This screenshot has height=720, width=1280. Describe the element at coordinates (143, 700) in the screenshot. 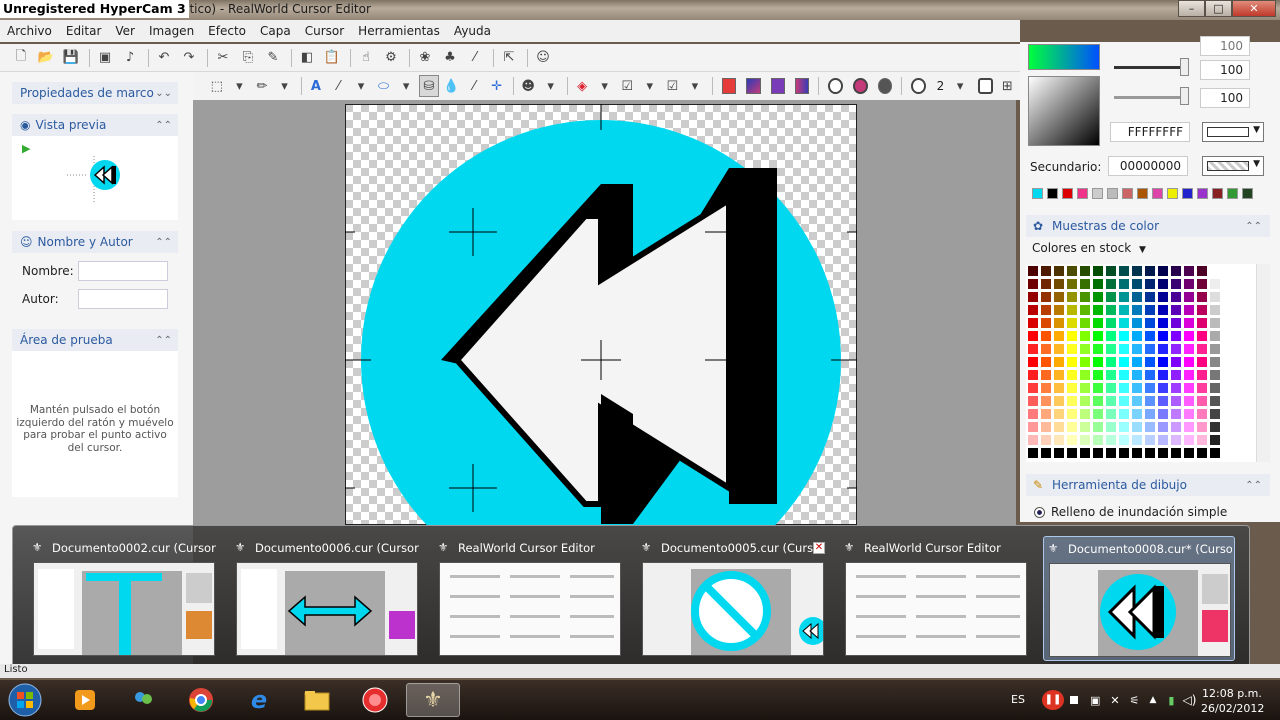

I see `taskbar-messenger` at that location.